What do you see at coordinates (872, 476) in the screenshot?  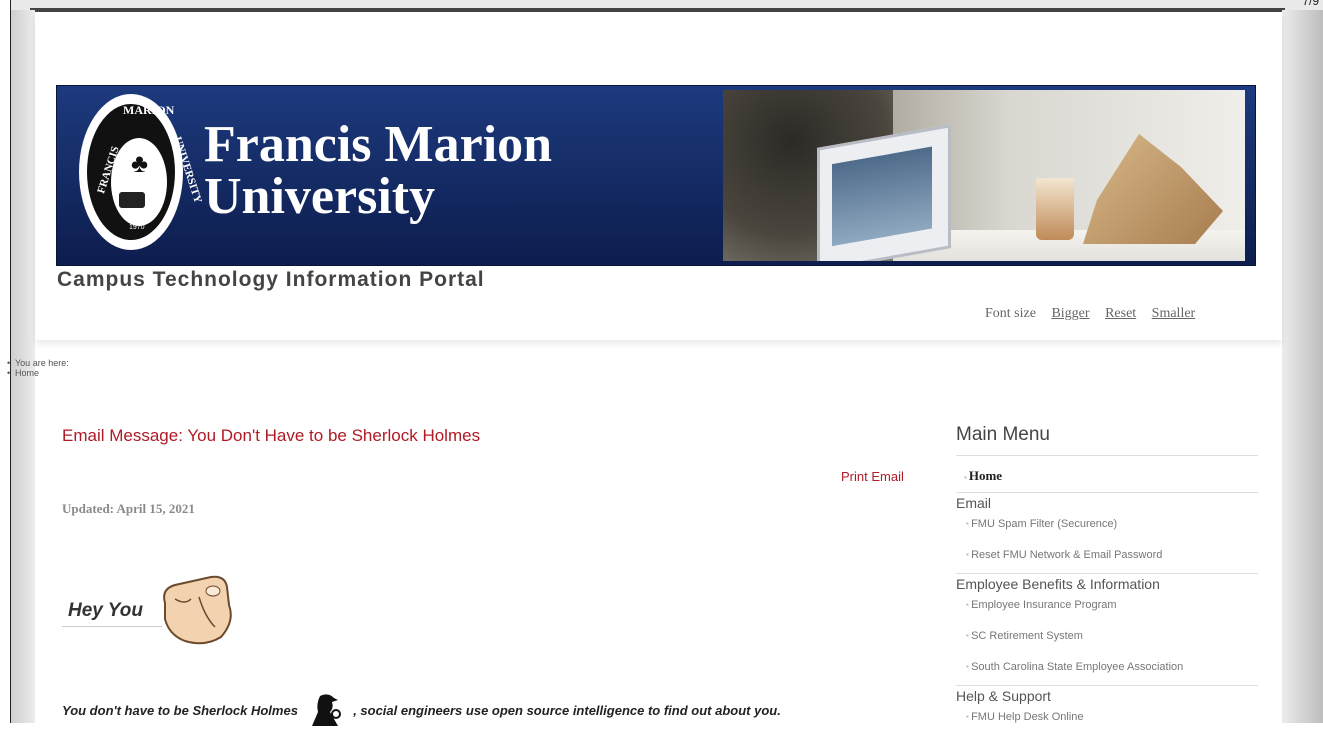 I see `print-email-link: Print Email` at bounding box center [872, 476].